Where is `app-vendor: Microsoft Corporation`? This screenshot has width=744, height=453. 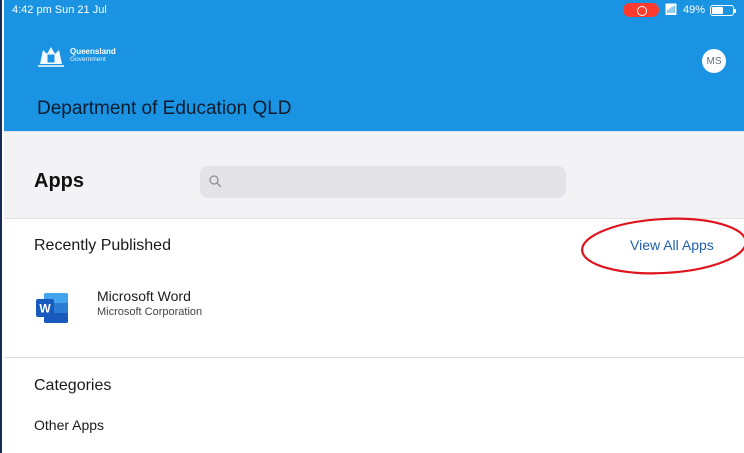 app-vendor: Microsoft Corporation is located at coordinates (150, 312).